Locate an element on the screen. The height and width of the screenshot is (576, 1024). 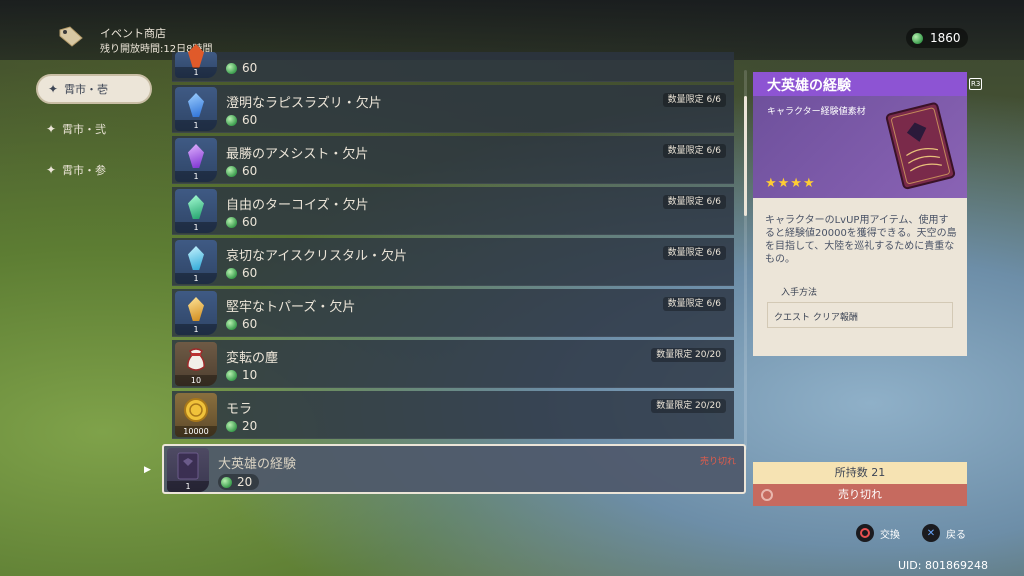
price-value: 10 is located at coordinates (250, 375).